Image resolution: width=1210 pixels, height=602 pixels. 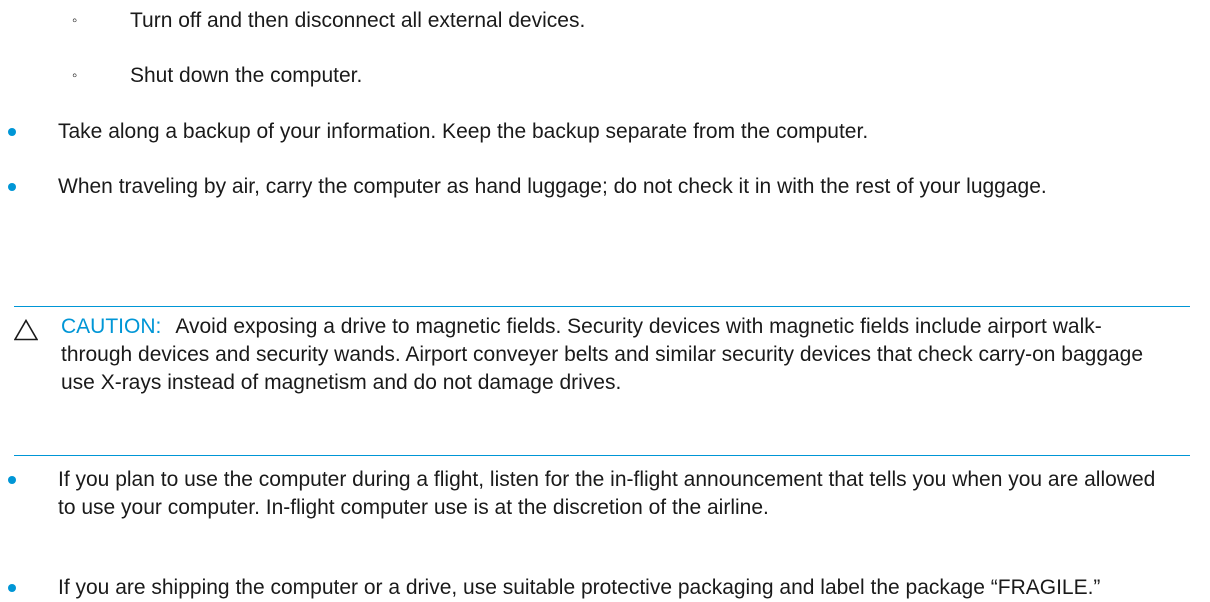 I want to click on sub-list-item-text: Shut down the computer., so click(x=246, y=75).